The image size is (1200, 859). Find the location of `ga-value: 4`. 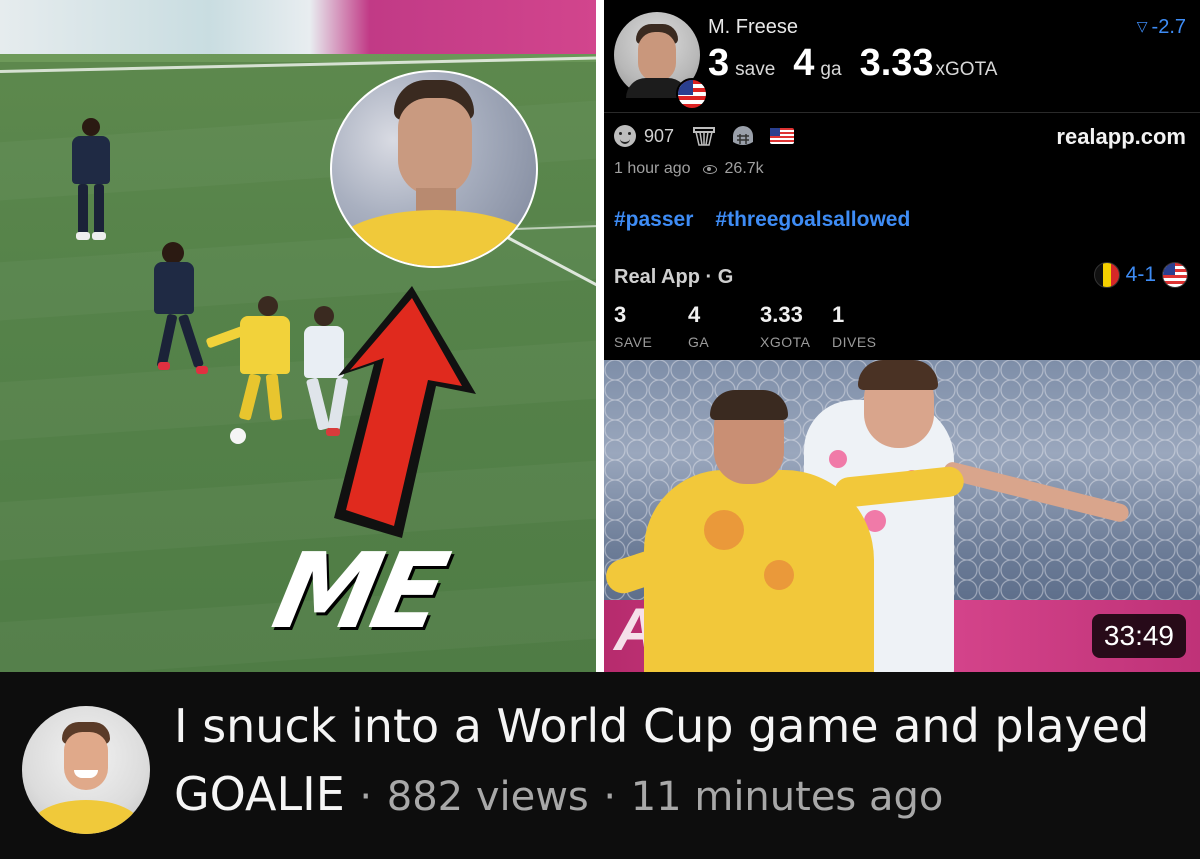

ga-value: 4 is located at coordinates (804, 63).